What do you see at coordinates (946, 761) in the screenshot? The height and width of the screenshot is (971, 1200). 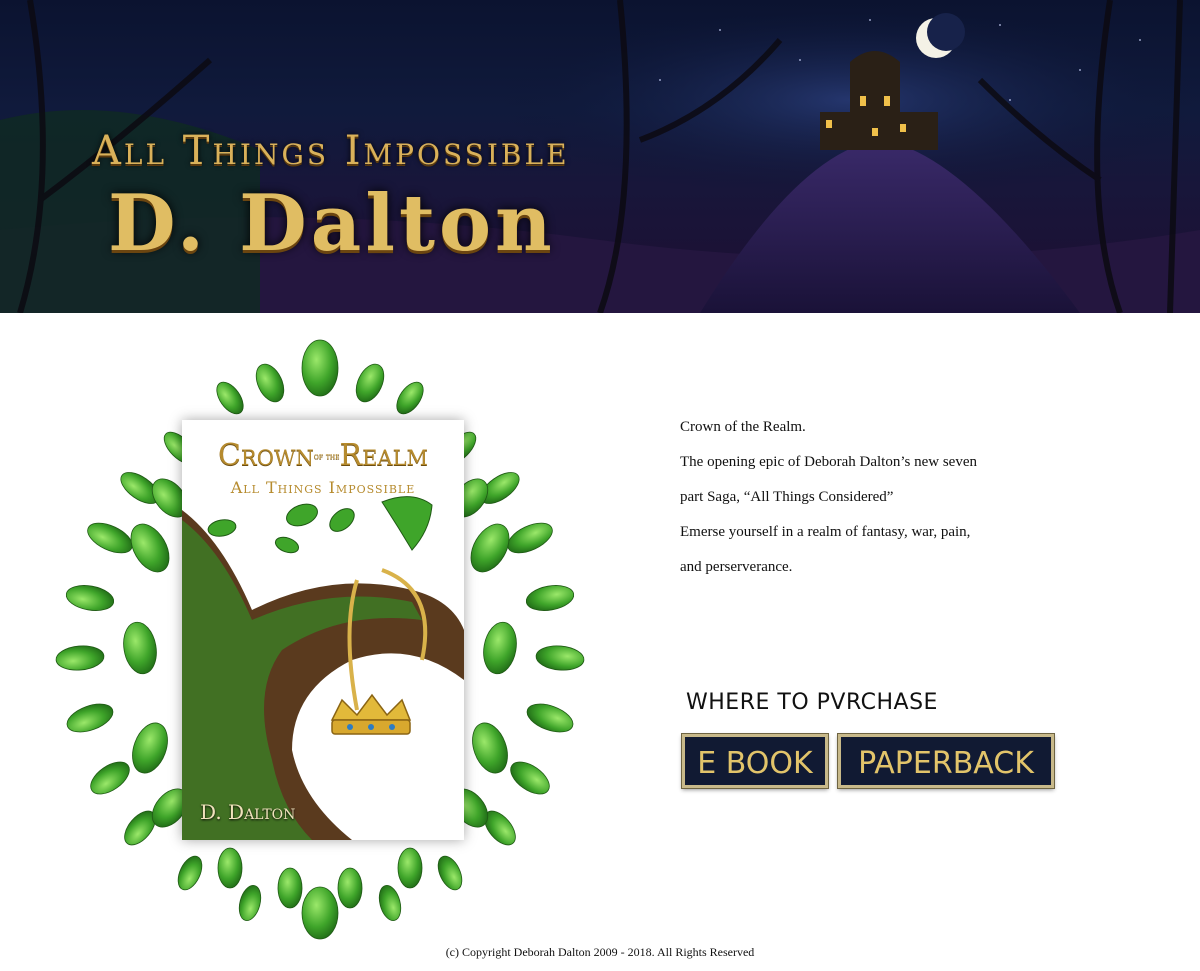 I see `paperback-button: PAPERBACK` at bounding box center [946, 761].